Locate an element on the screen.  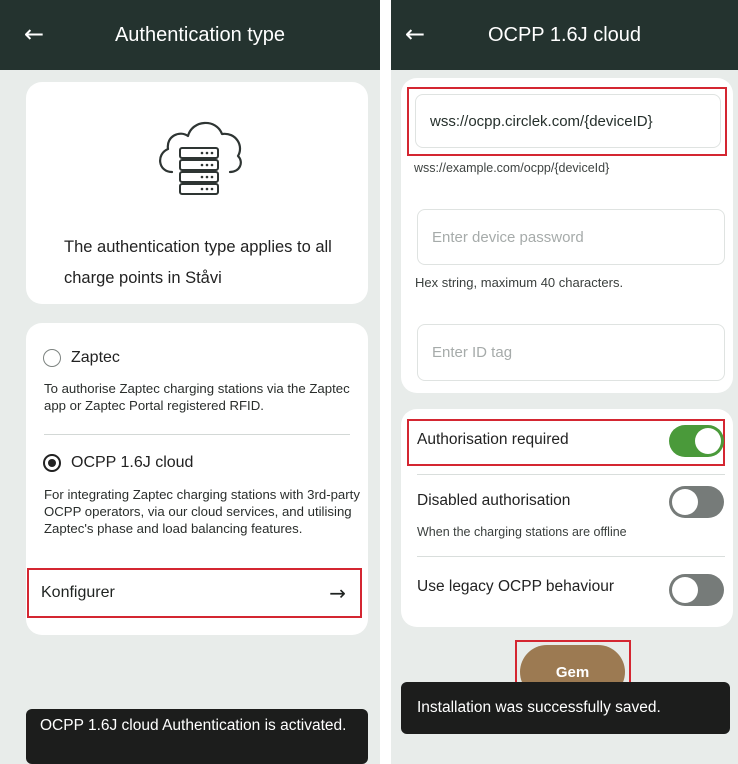
app-bar: ← OCPP 1.6J cloud is located at coordinates (564, 35).